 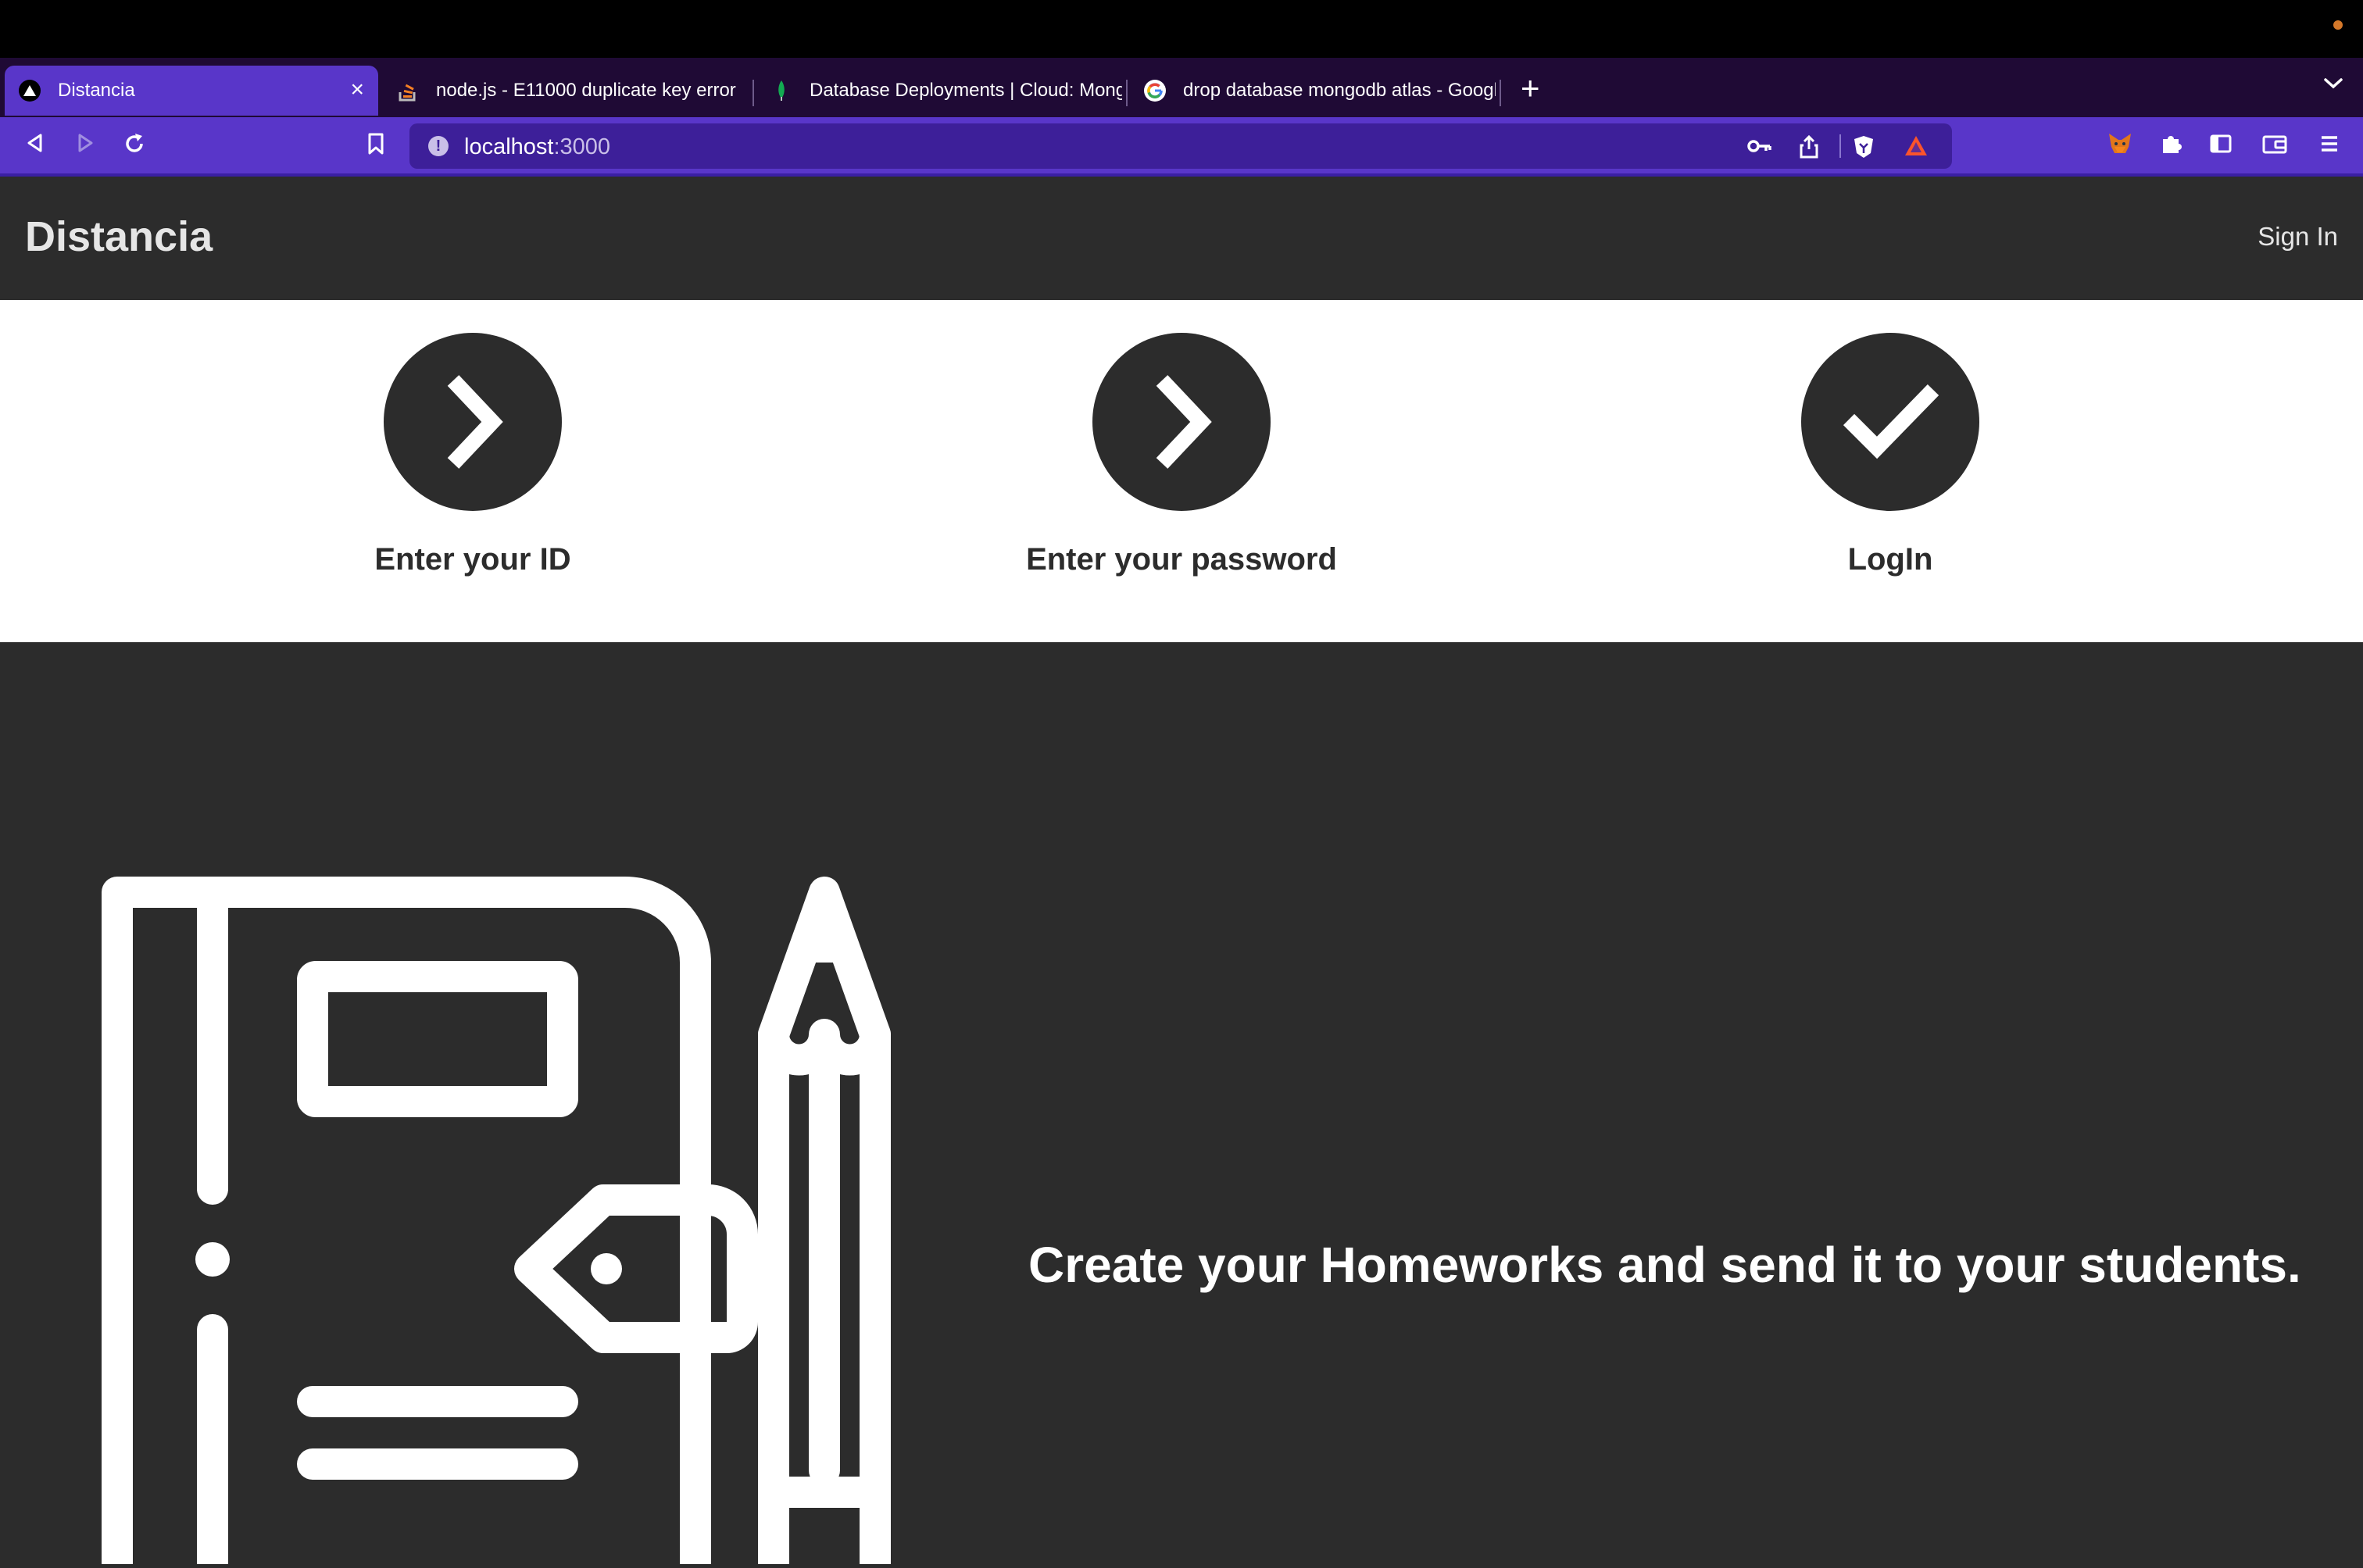 I want to click on triangle-favicon-icon, so click(x=30, y=91).